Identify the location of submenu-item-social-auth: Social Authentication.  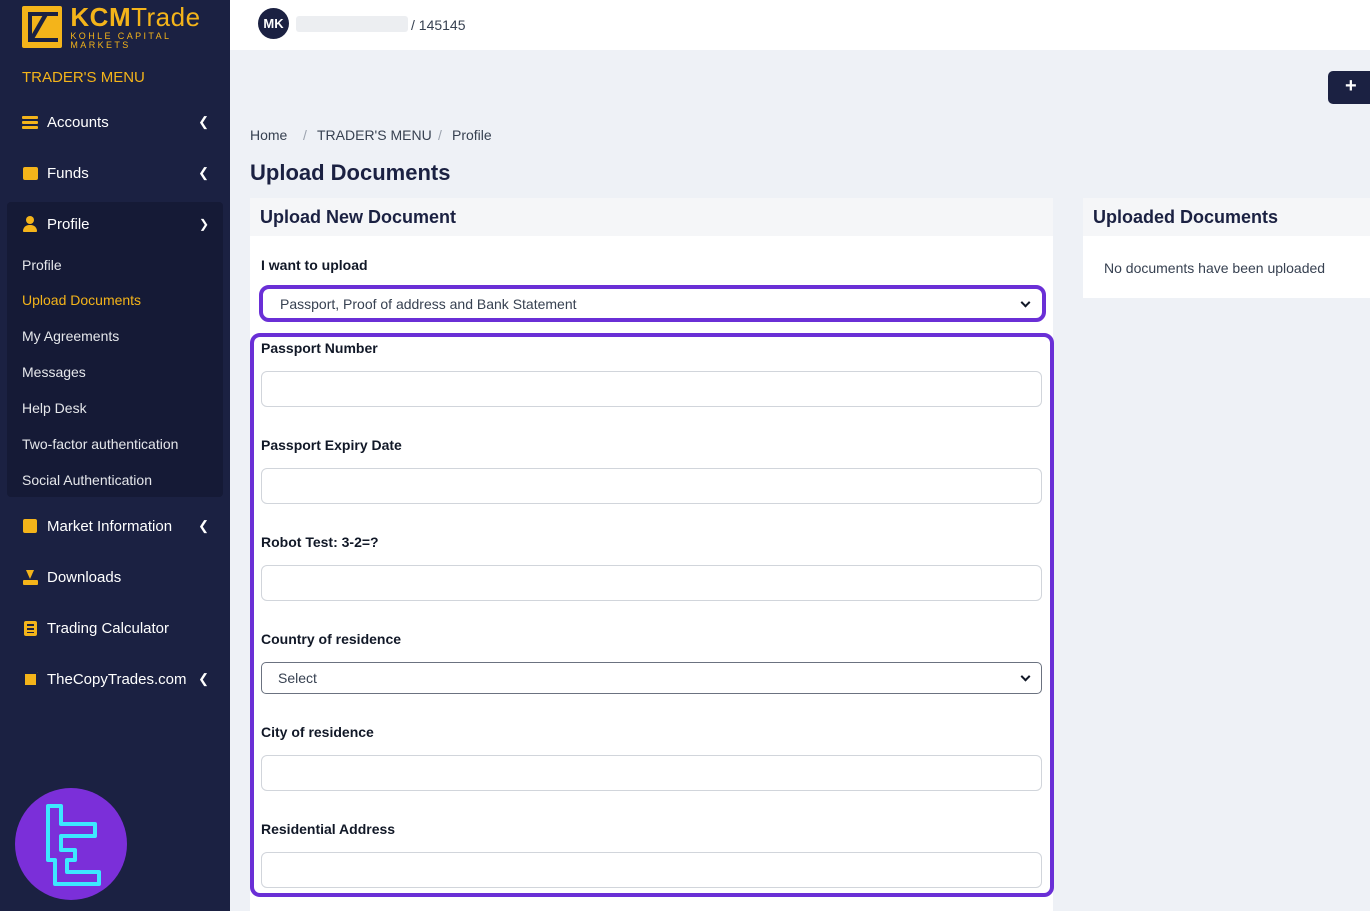
(87, 480).